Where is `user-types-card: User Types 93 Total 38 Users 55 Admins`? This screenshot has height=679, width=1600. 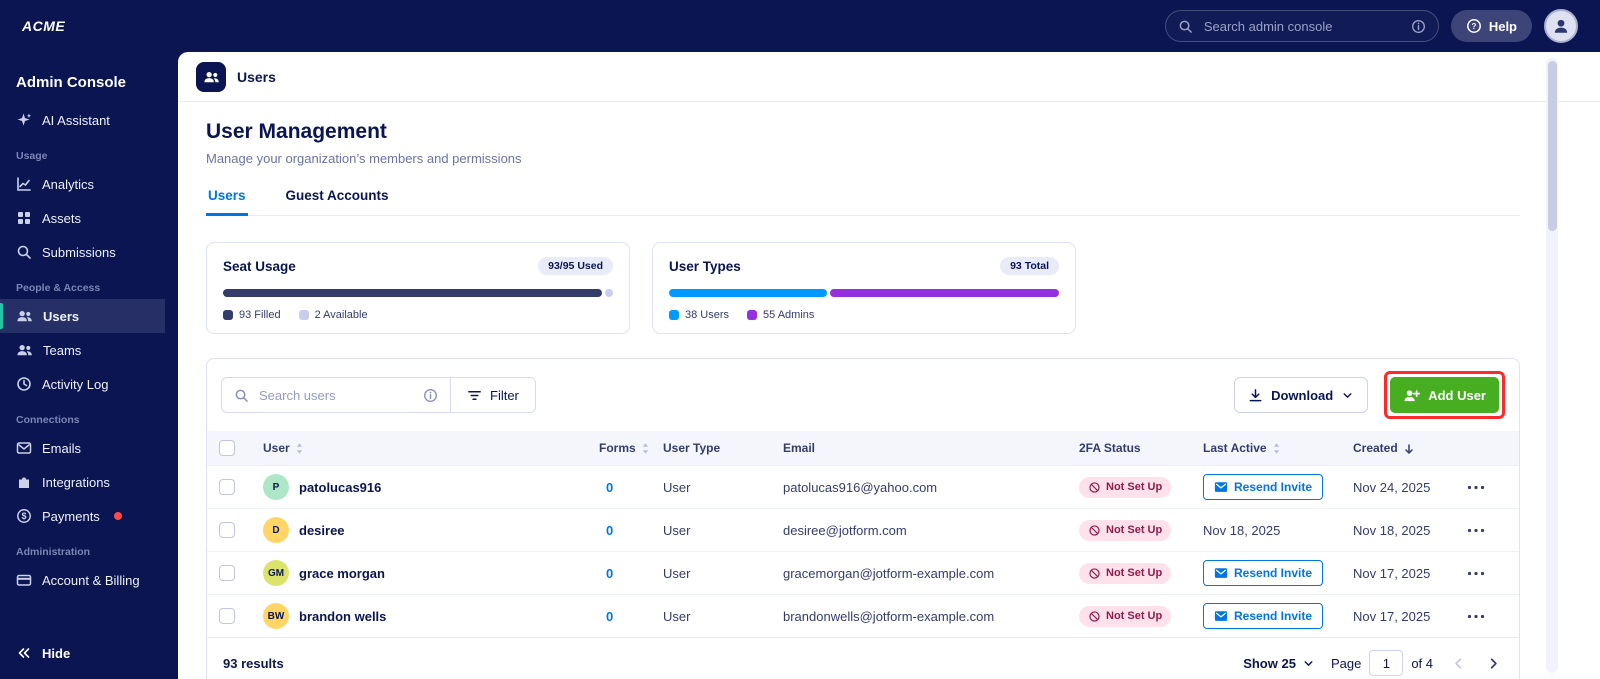 user-types-card: User Types 93 Total 38 Users 55 Admins is located at coordinates (864, 288).